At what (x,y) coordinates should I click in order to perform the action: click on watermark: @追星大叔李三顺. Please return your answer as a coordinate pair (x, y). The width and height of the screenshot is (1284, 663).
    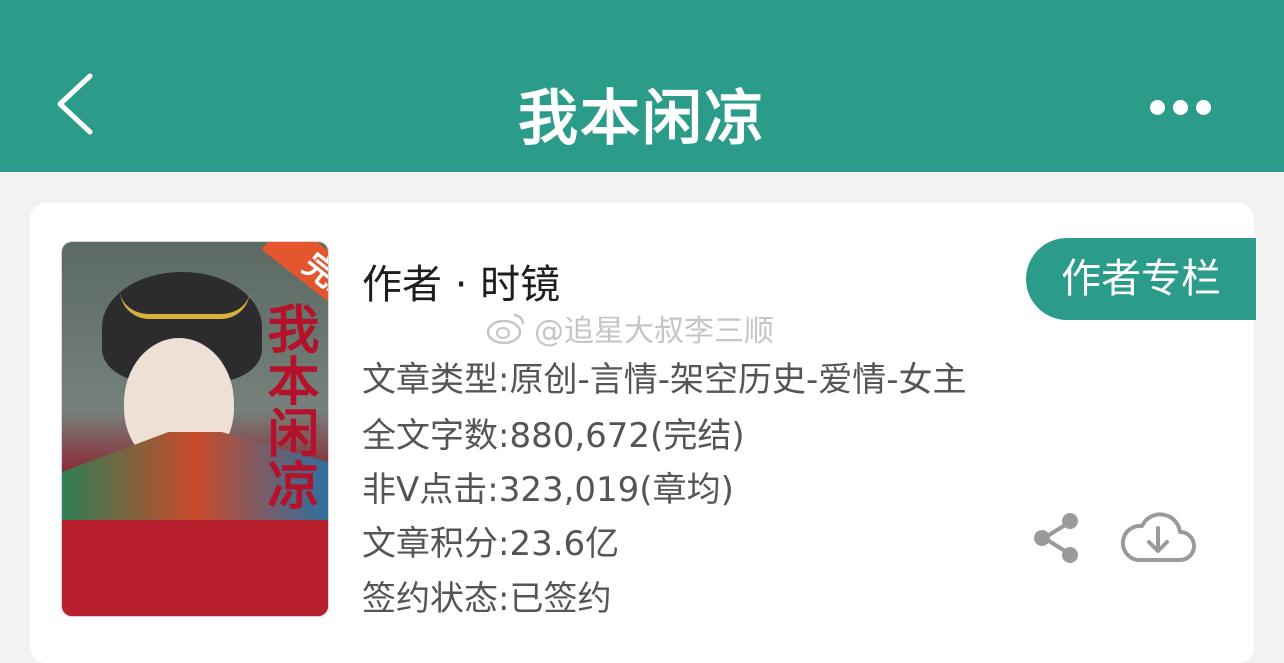
    Looking at the image, I should click on (630, 328).